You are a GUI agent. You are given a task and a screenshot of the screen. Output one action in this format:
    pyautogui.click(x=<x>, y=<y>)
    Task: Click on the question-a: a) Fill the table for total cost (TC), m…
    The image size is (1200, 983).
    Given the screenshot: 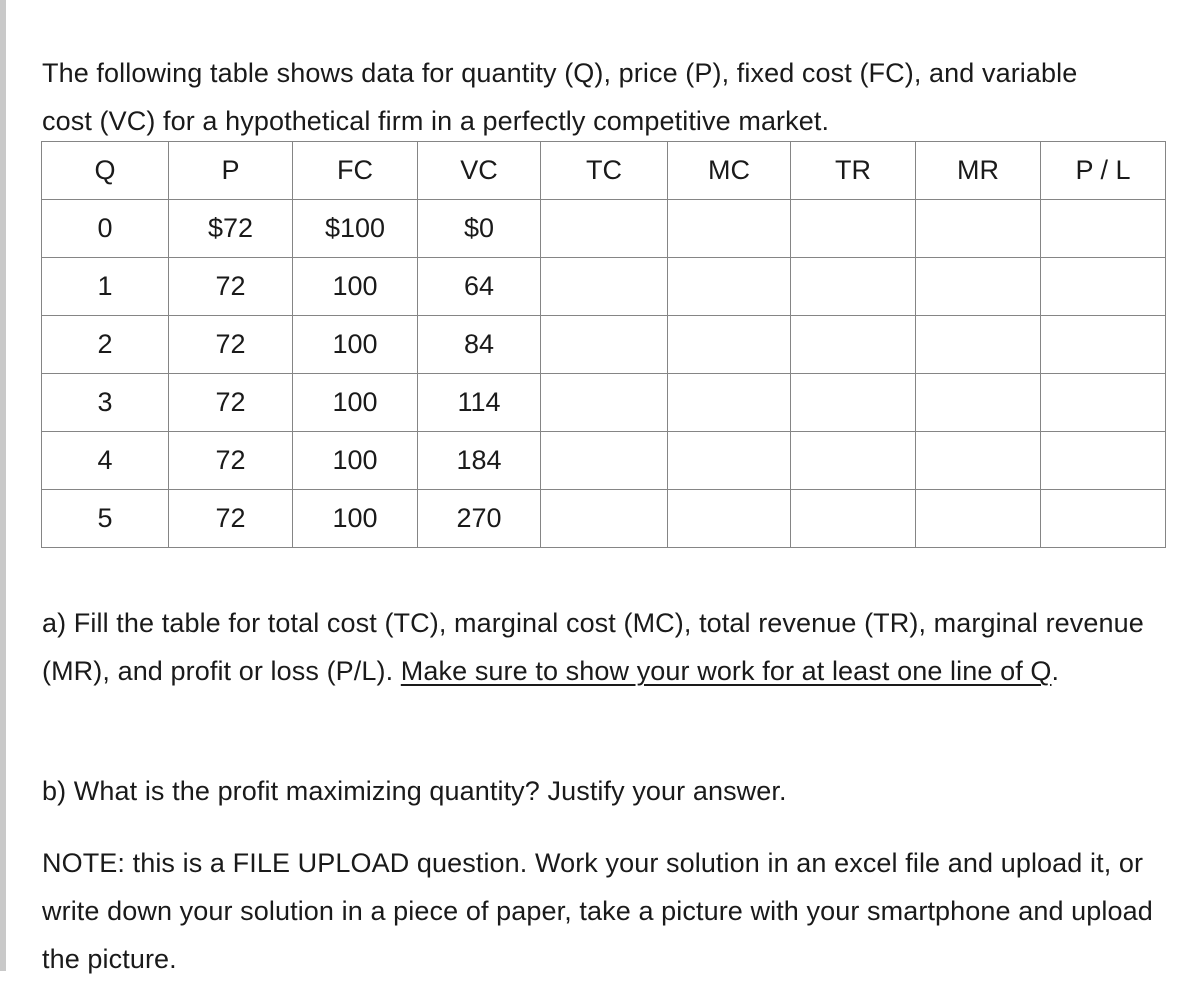 What is the action you would take?
    pyautogui.click(x=602, y=647)
    